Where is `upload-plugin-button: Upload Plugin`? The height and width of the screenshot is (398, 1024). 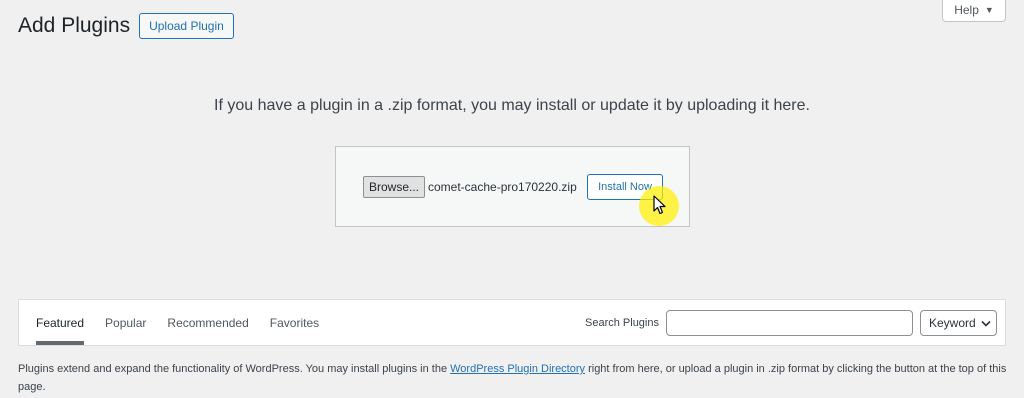 upload-plugin-button: Upload Plugin is located at coordinates (186, 26).